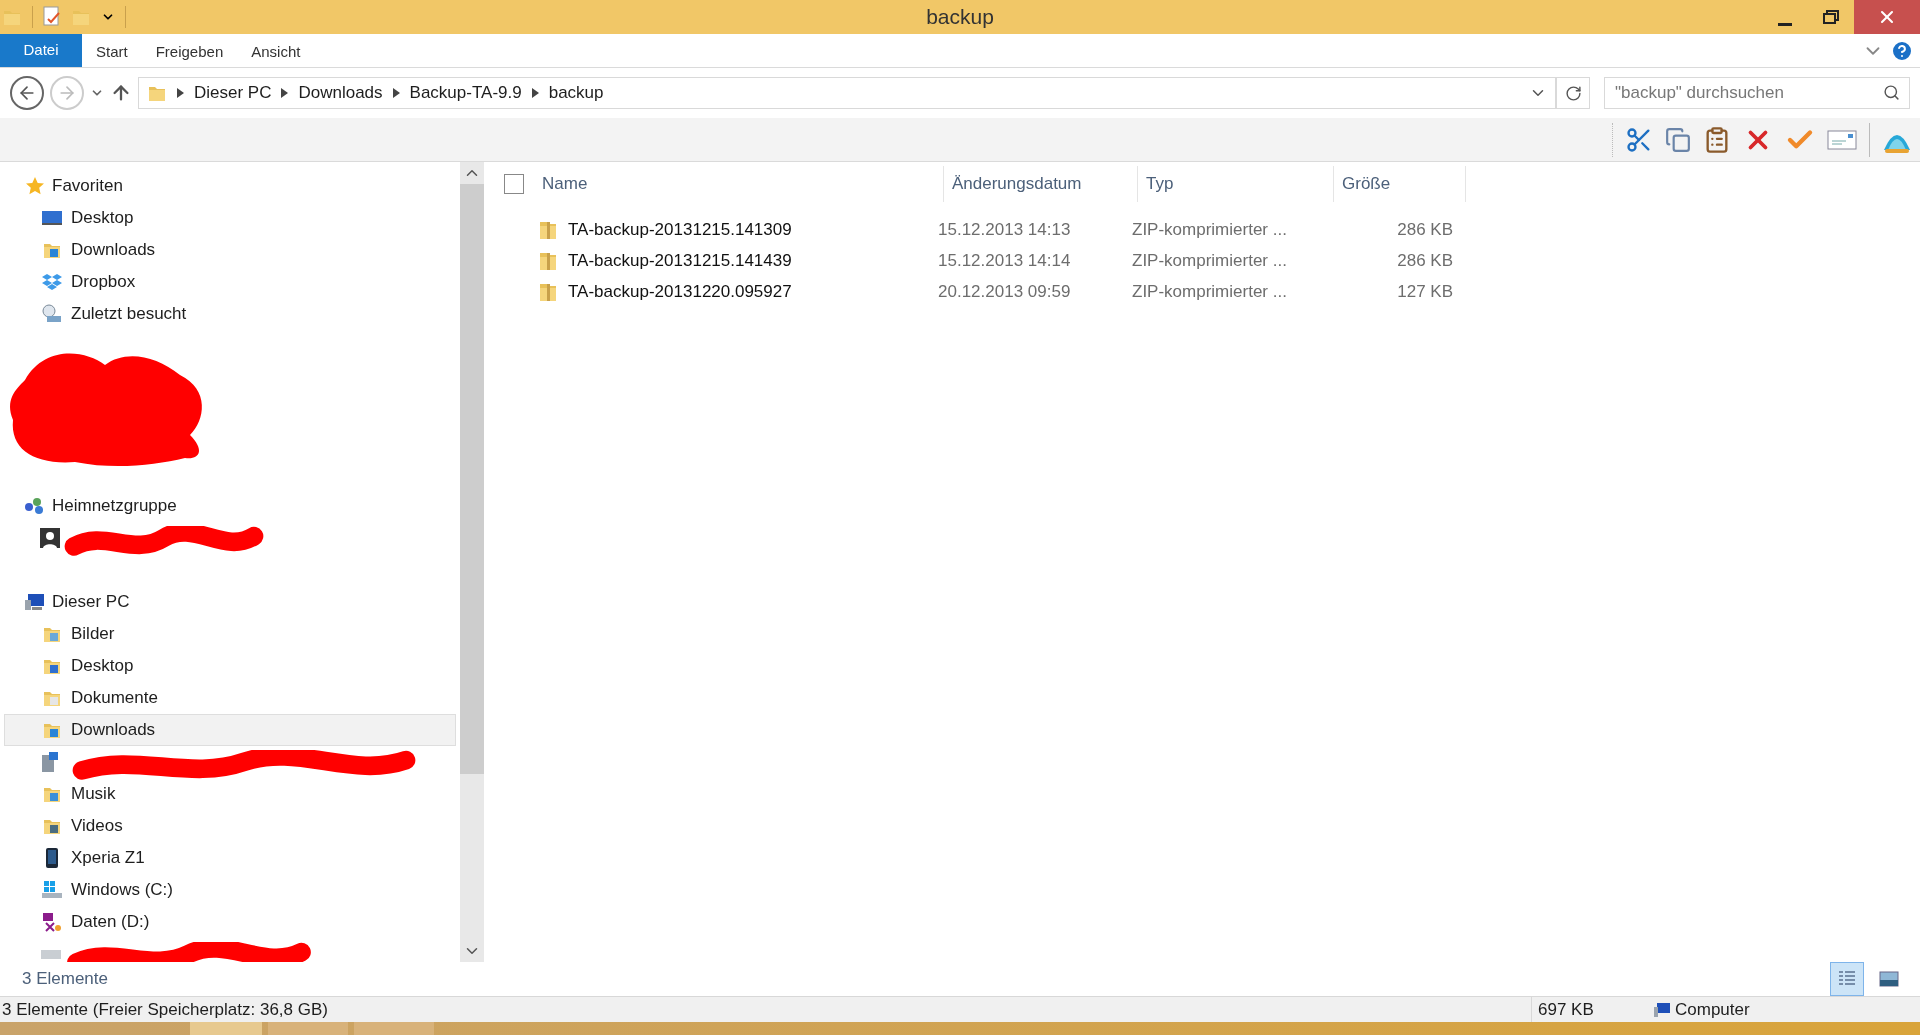  Describe the element at coordinates (189, 50) in the screenshot. I see `ribbon-tab: Freigeben` at that location.